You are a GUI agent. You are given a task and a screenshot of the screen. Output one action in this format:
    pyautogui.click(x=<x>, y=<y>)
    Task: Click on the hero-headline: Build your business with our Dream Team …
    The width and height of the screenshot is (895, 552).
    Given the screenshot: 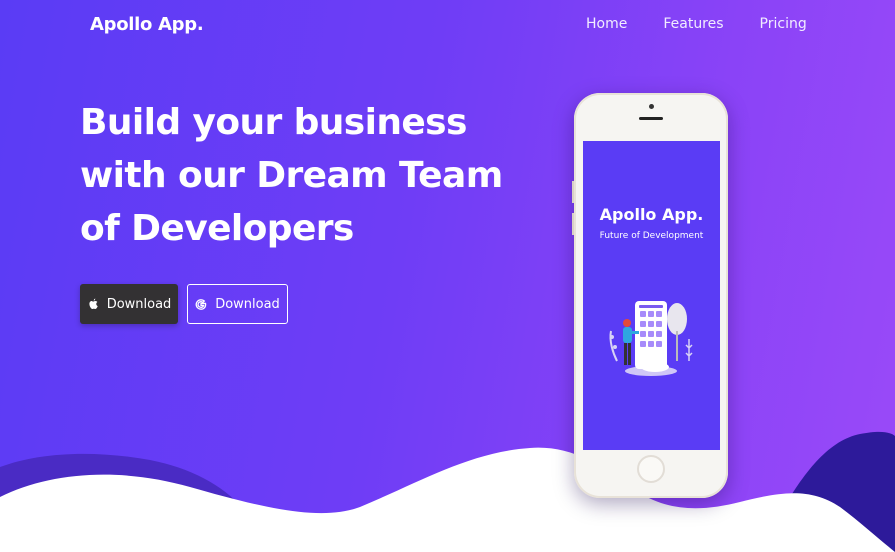 What is the action you would take?
    pyautogui.click(x=291, y=175)
    